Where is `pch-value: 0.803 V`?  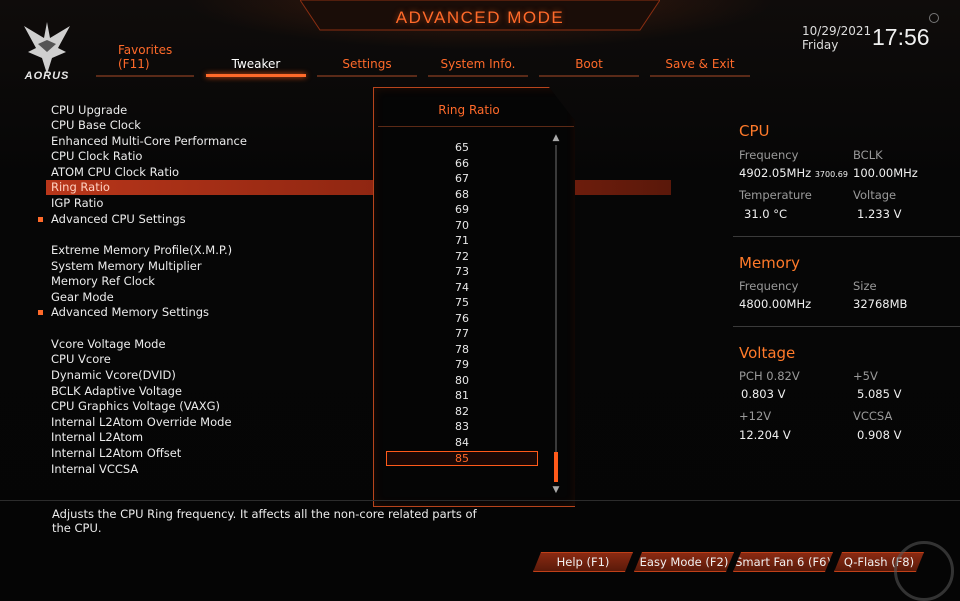
pch-value: 0.803 V is located at coordinates (763, 394).